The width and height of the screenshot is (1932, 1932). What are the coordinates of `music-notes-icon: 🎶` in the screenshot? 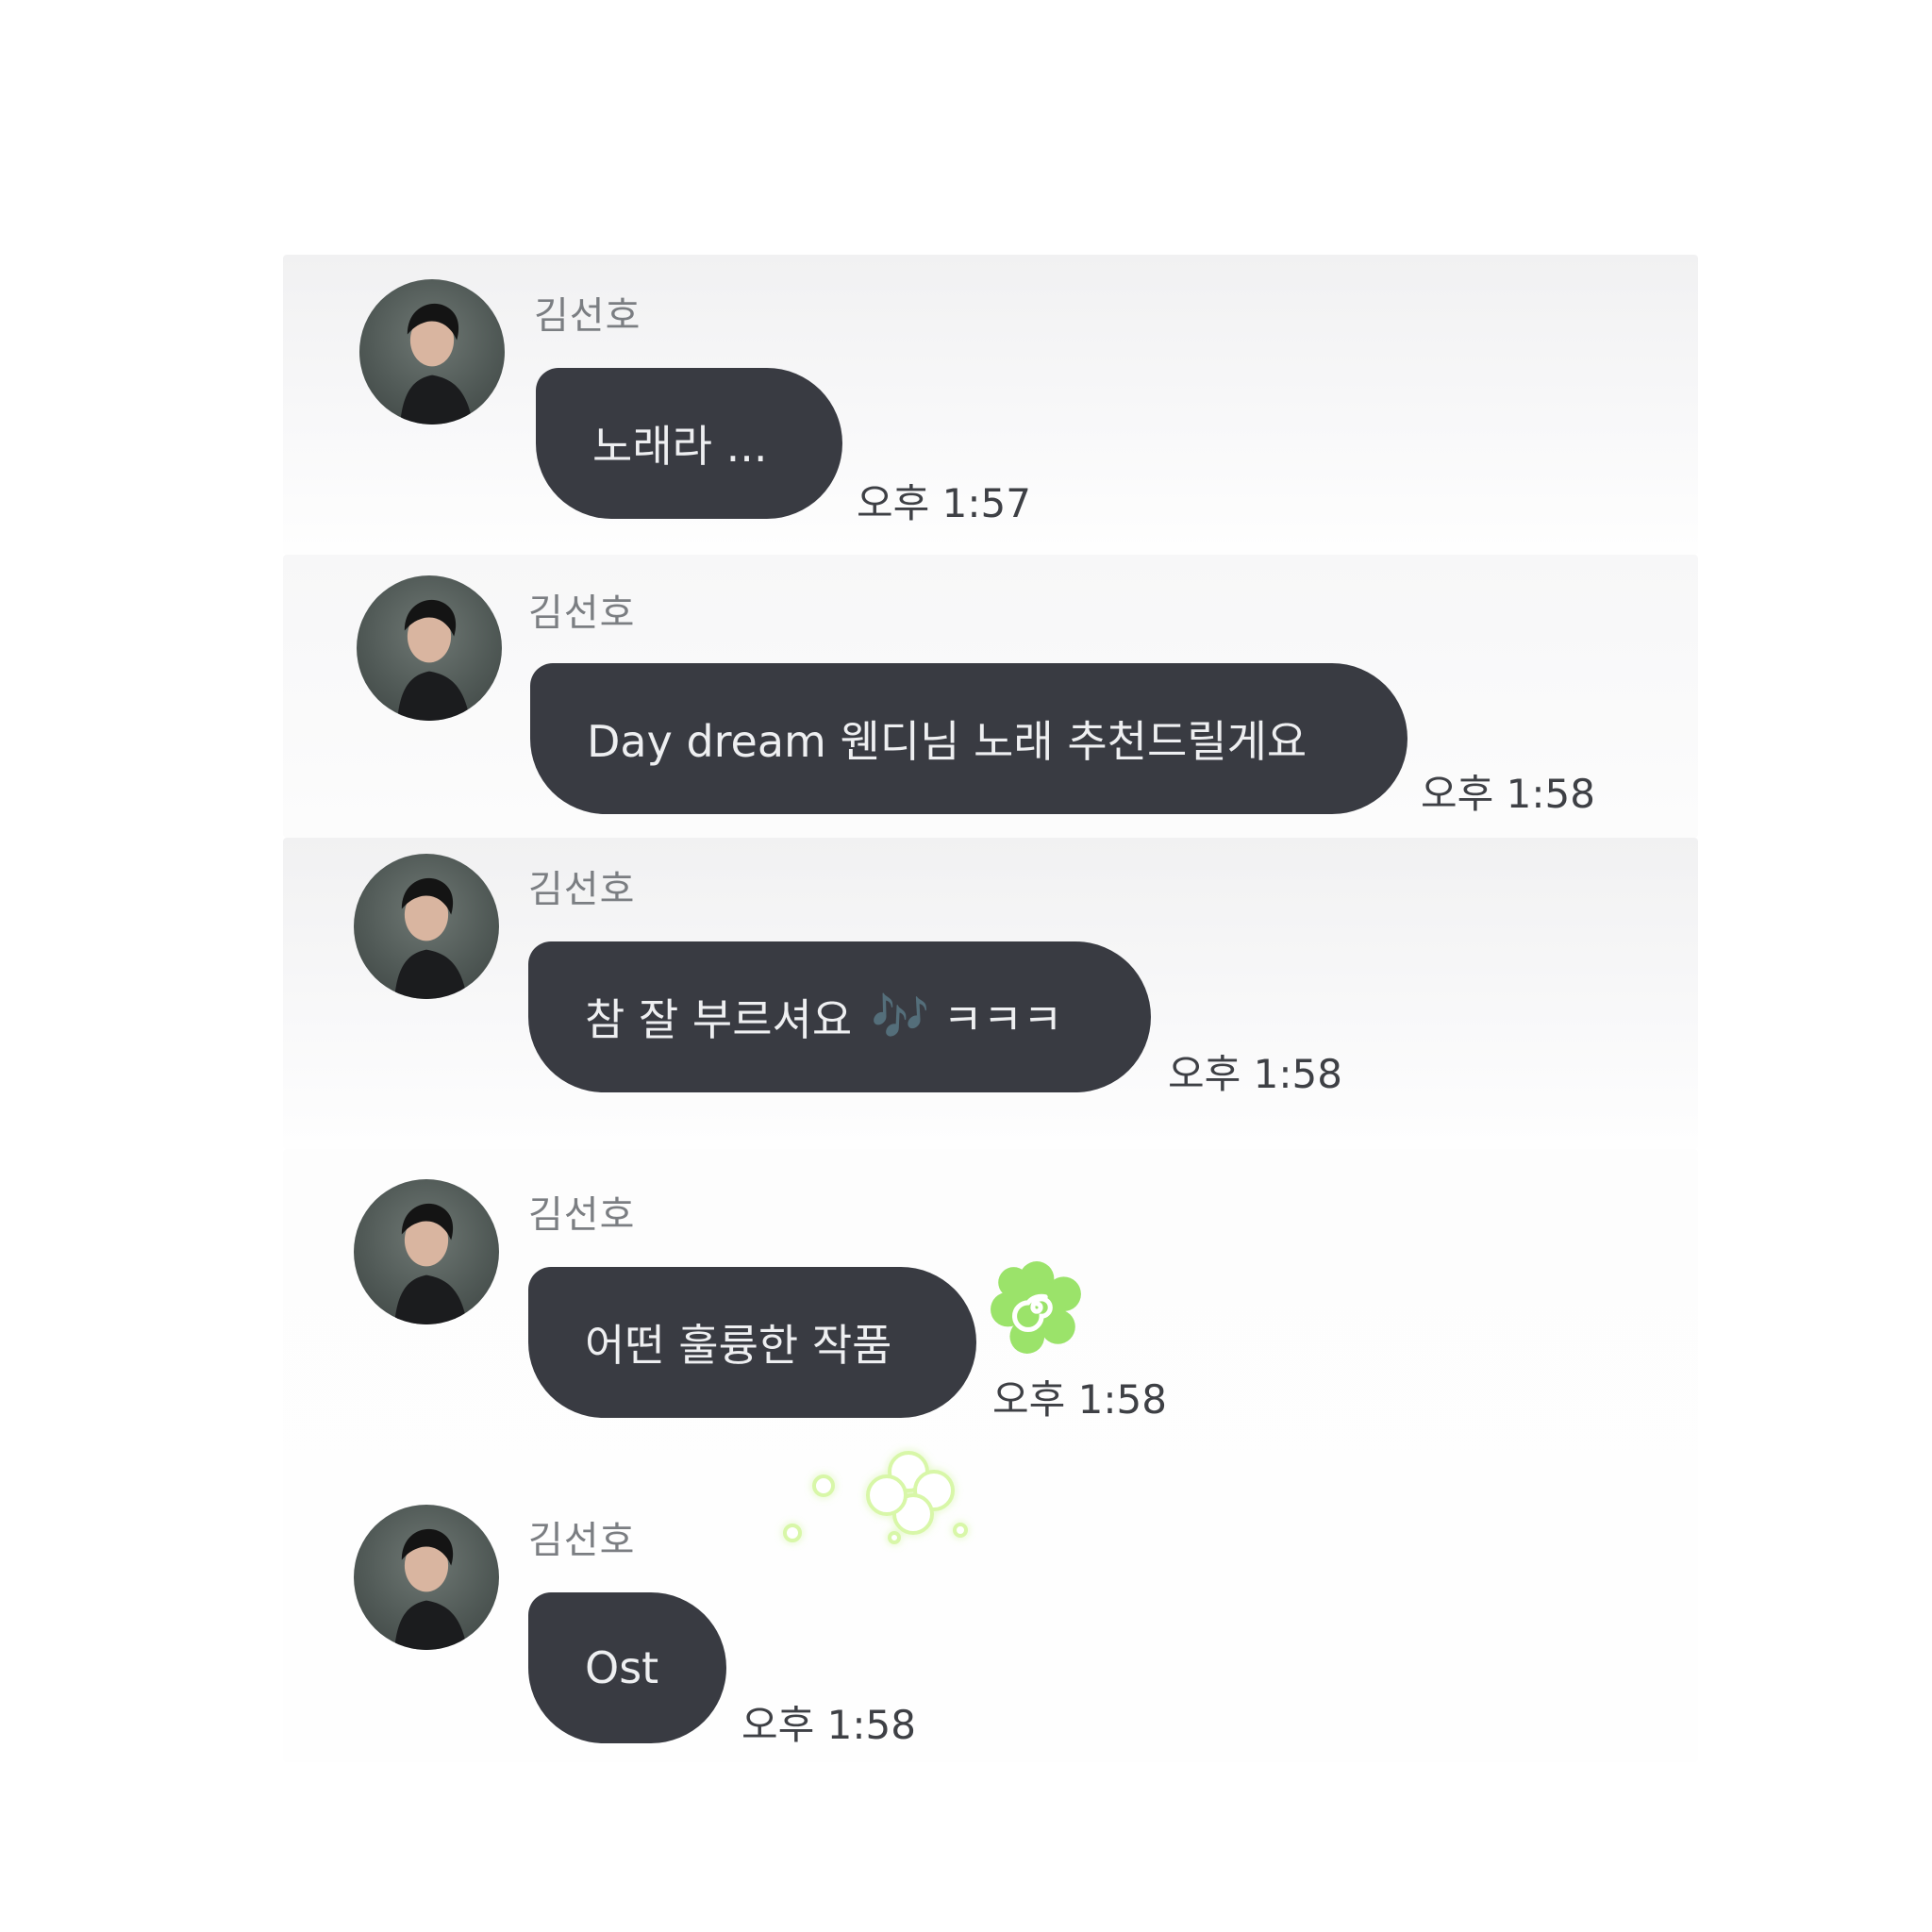 It's located at (900, 1016).